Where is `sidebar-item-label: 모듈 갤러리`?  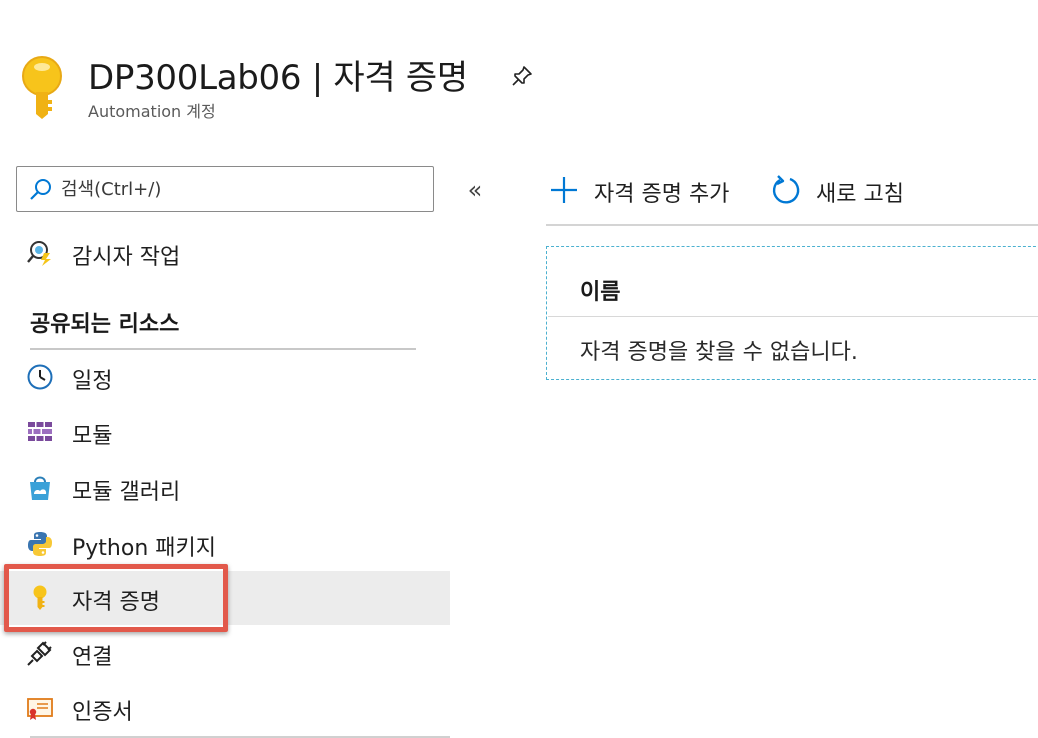
sidebar-item-label: 모듈 갤러리 is located at coordinates (126, 492).